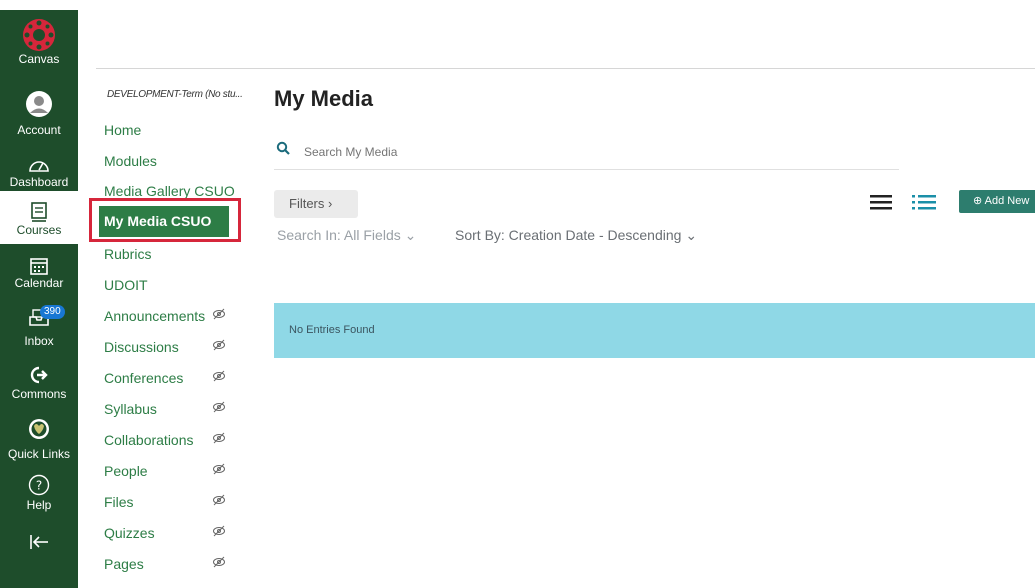  I want to click on nav-label: Account, so click(39, 130).